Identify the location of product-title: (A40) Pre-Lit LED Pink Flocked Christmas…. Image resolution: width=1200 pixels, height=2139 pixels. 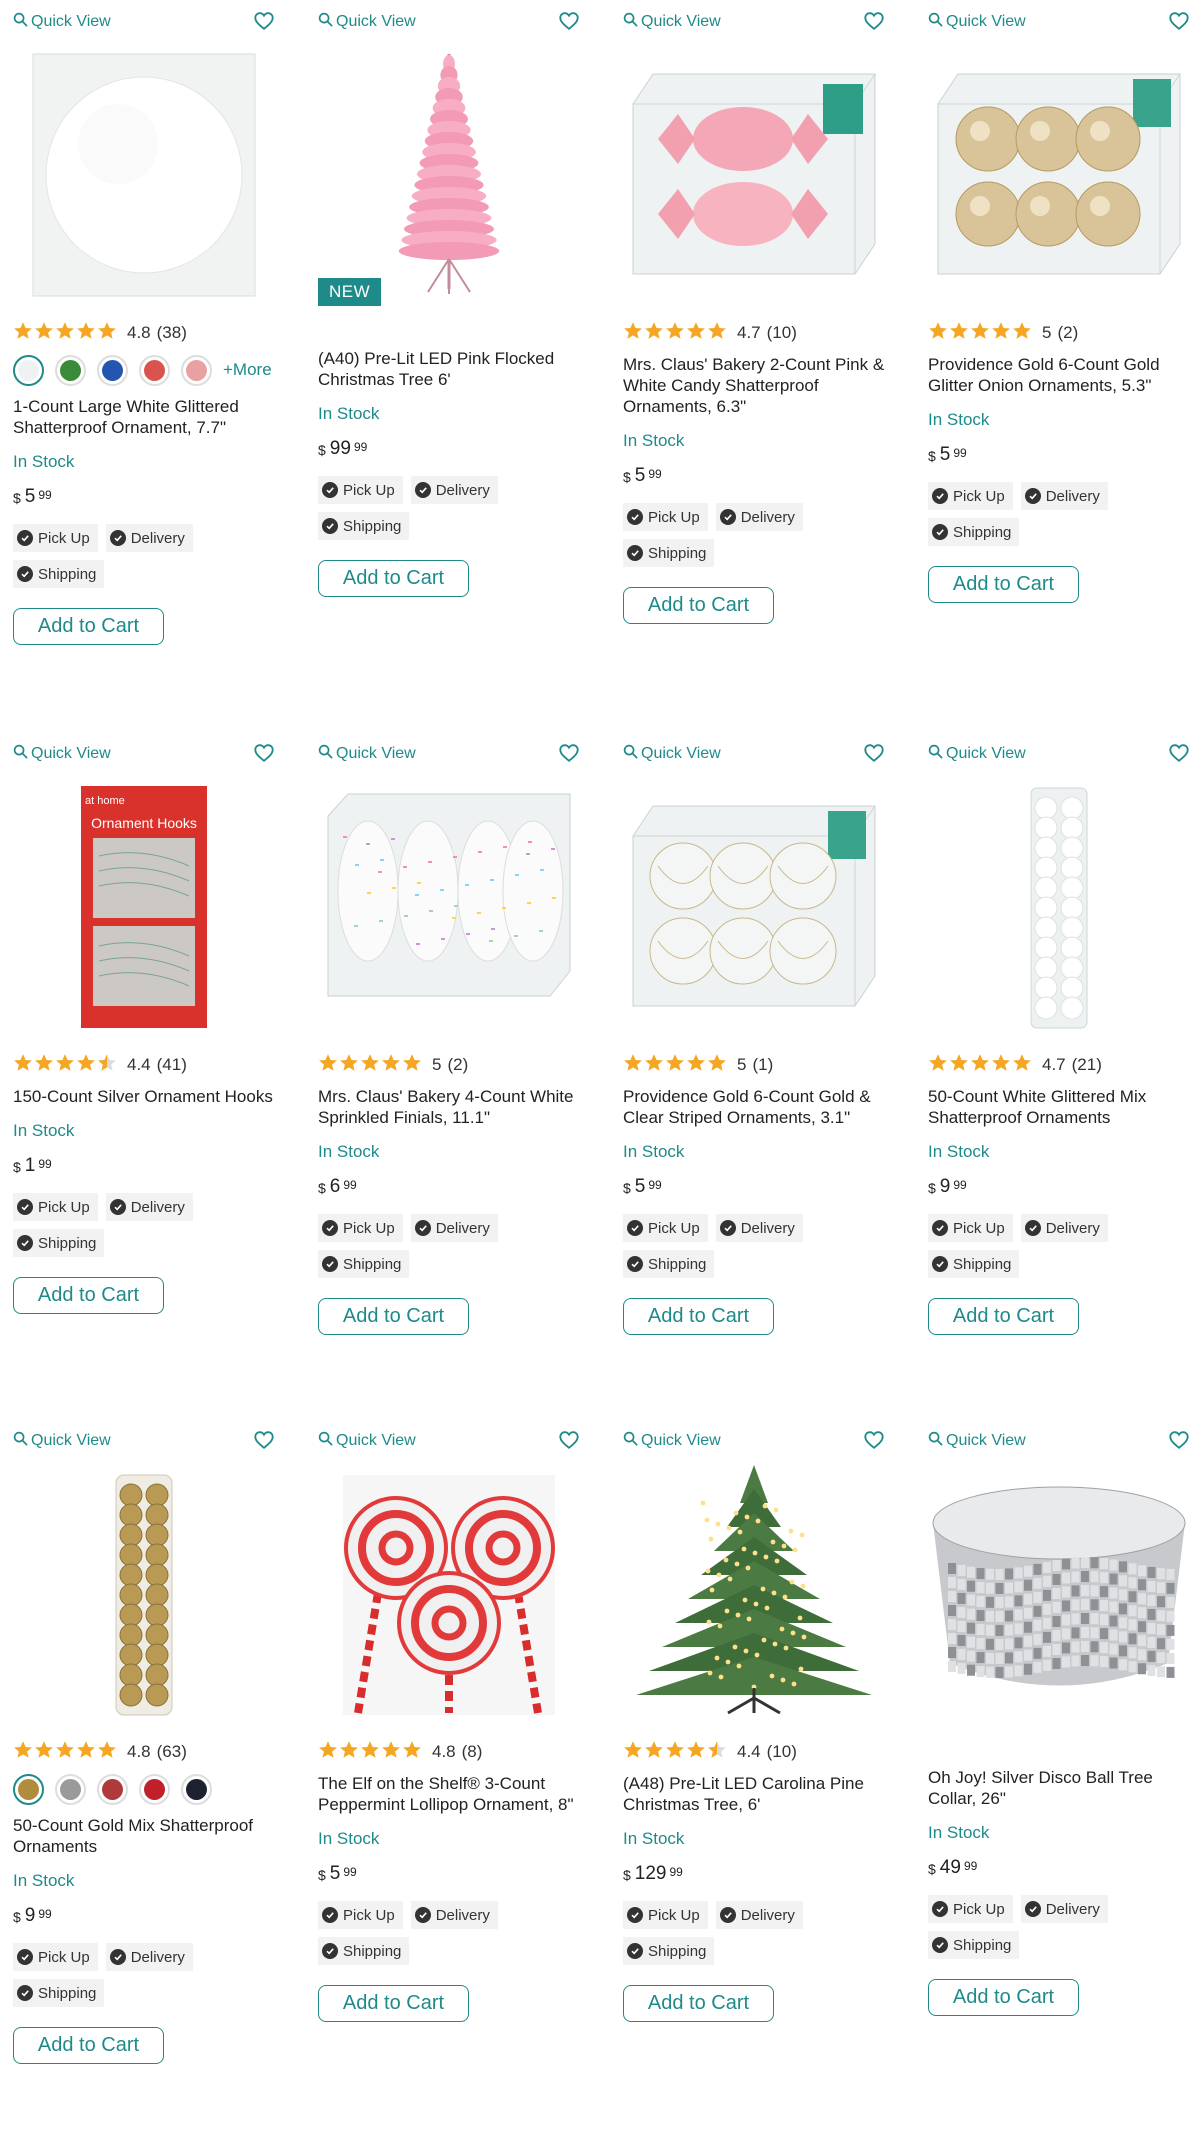
(453, 369).